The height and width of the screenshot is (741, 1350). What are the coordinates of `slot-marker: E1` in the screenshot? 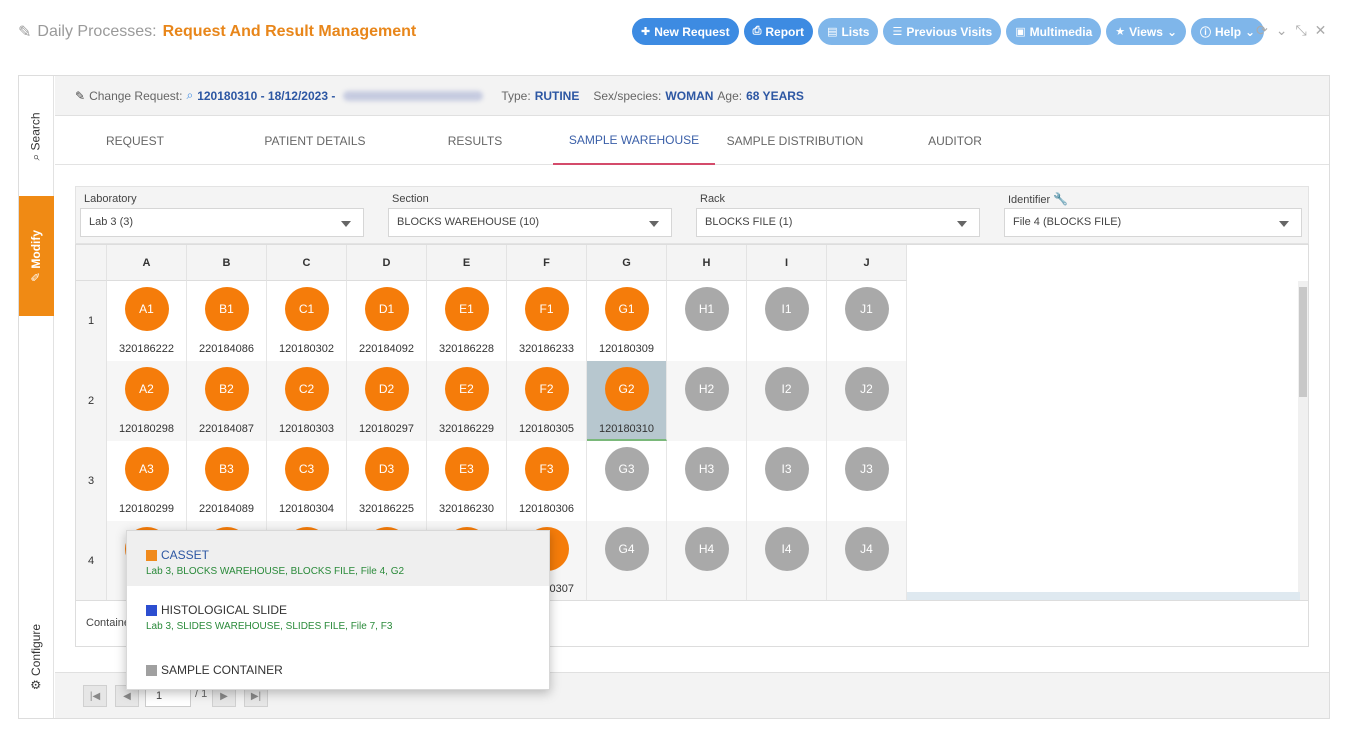 It's located at (466, 309).